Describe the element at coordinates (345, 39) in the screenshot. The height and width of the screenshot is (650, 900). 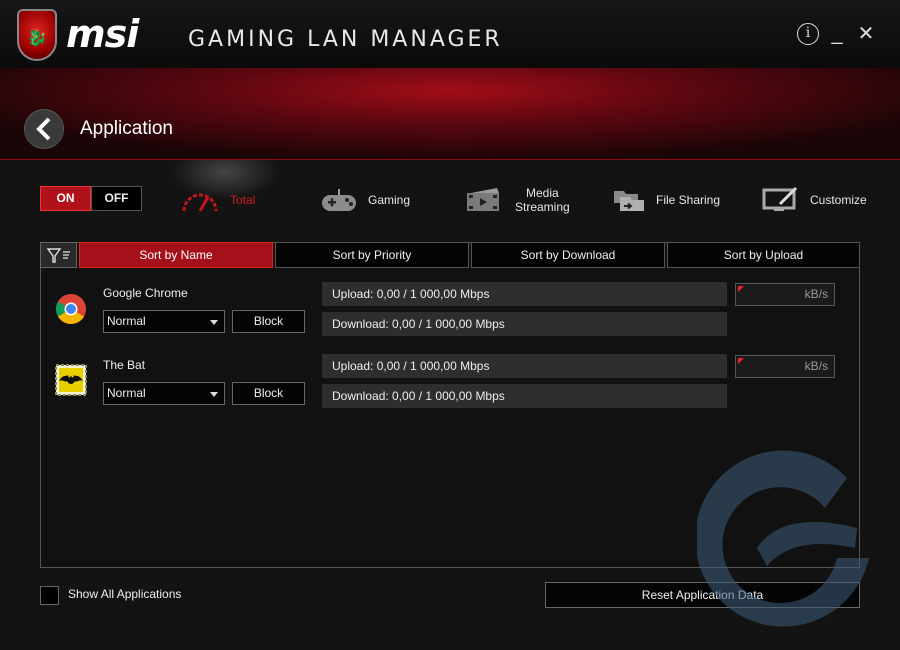
I see `app-title: GAMING LAN MANAGER` at that location.